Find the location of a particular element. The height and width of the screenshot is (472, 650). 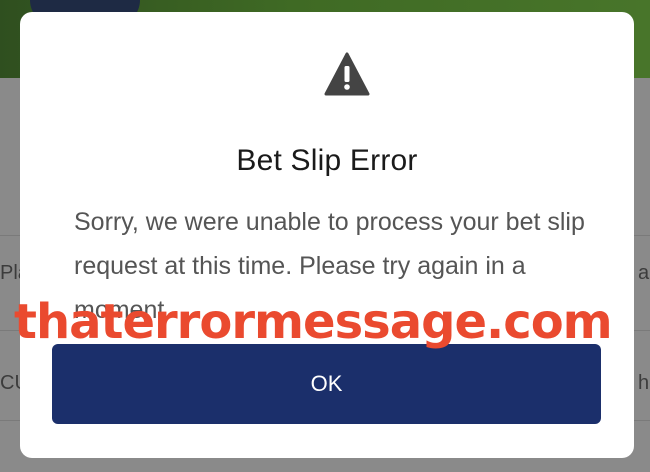

warning-triangle-icon is located at coordinates (347, 74).